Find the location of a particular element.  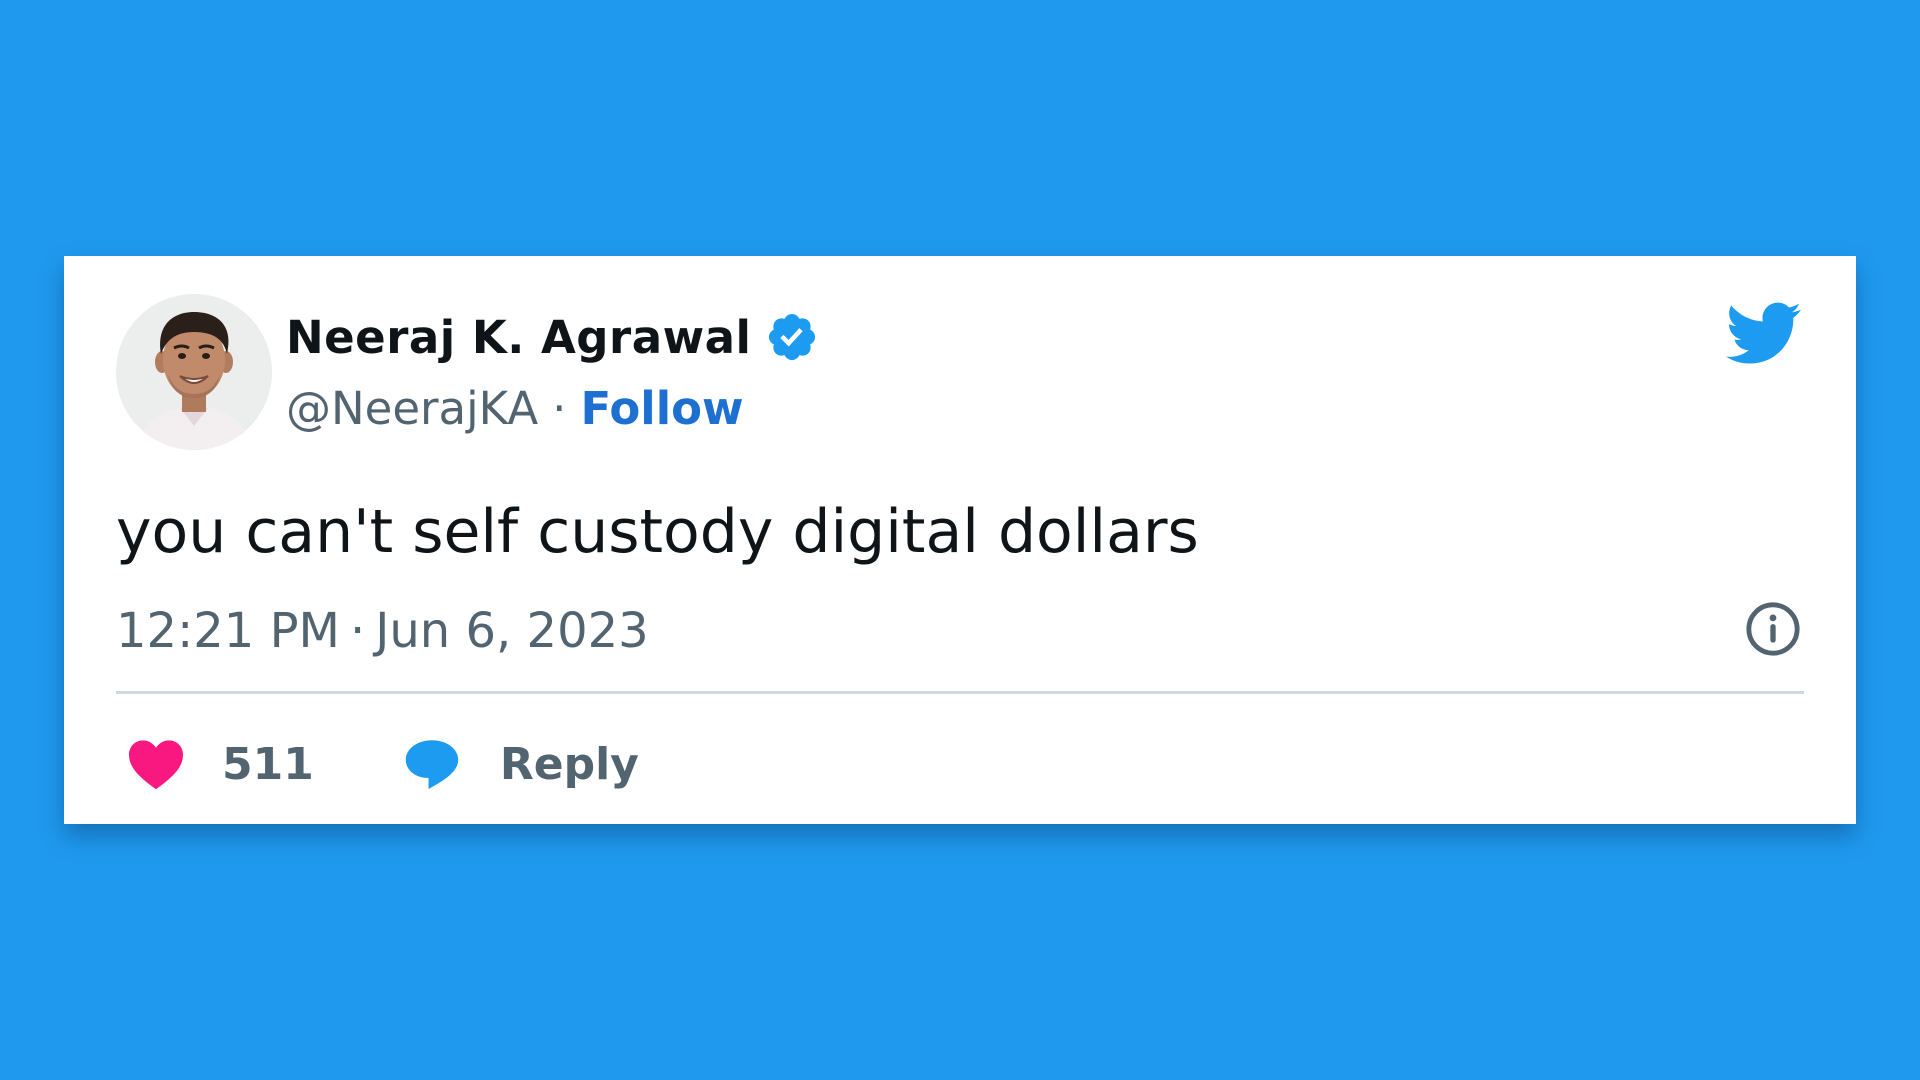

reply-bubble-icon is located at coordinates (432, 764).